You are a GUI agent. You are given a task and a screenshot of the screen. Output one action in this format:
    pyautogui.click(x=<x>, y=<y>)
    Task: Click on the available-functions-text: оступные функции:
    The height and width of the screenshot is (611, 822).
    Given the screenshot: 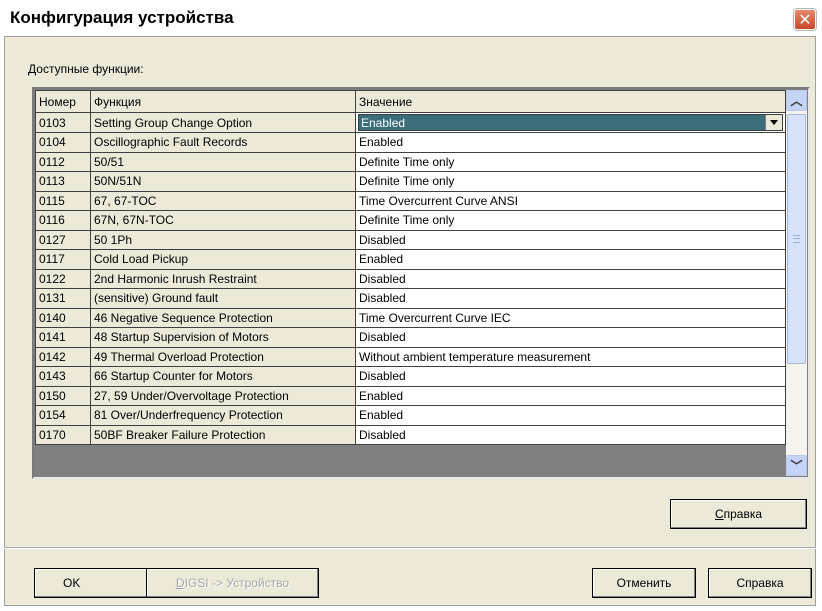 What is the action you would take?
    pyautogui.click(x=90, y=69)
    